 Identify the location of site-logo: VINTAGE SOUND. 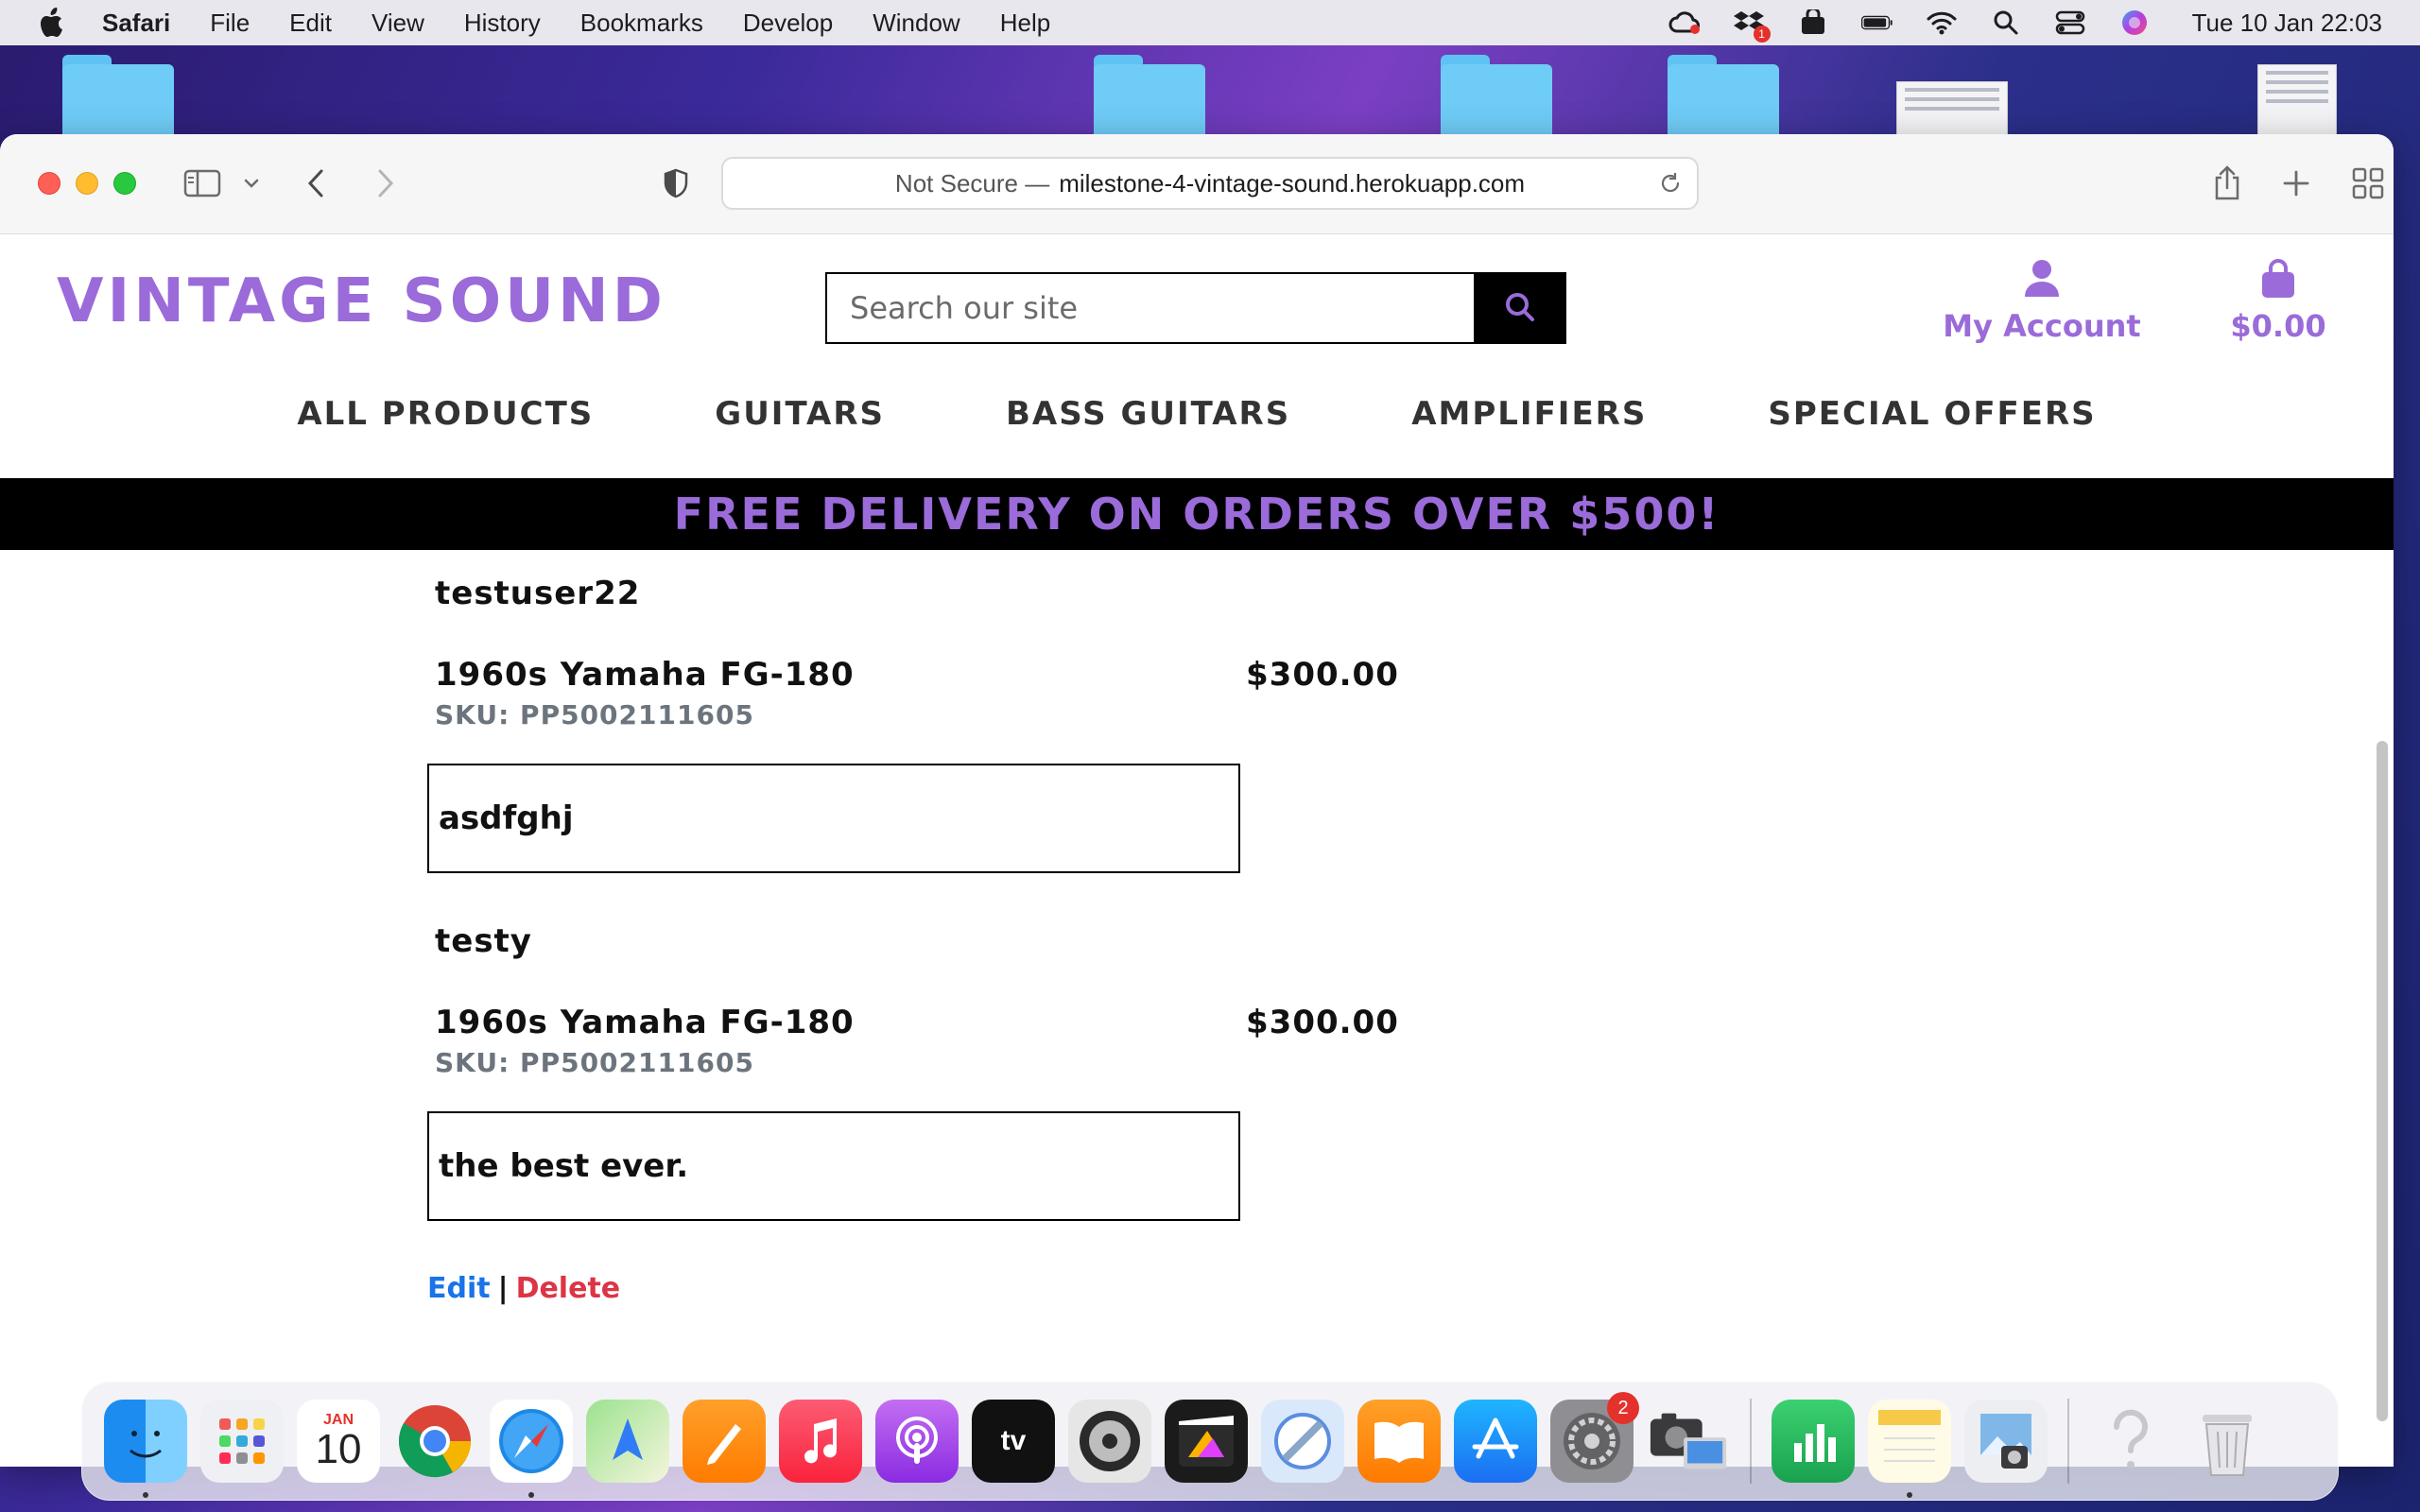
(361, 301).